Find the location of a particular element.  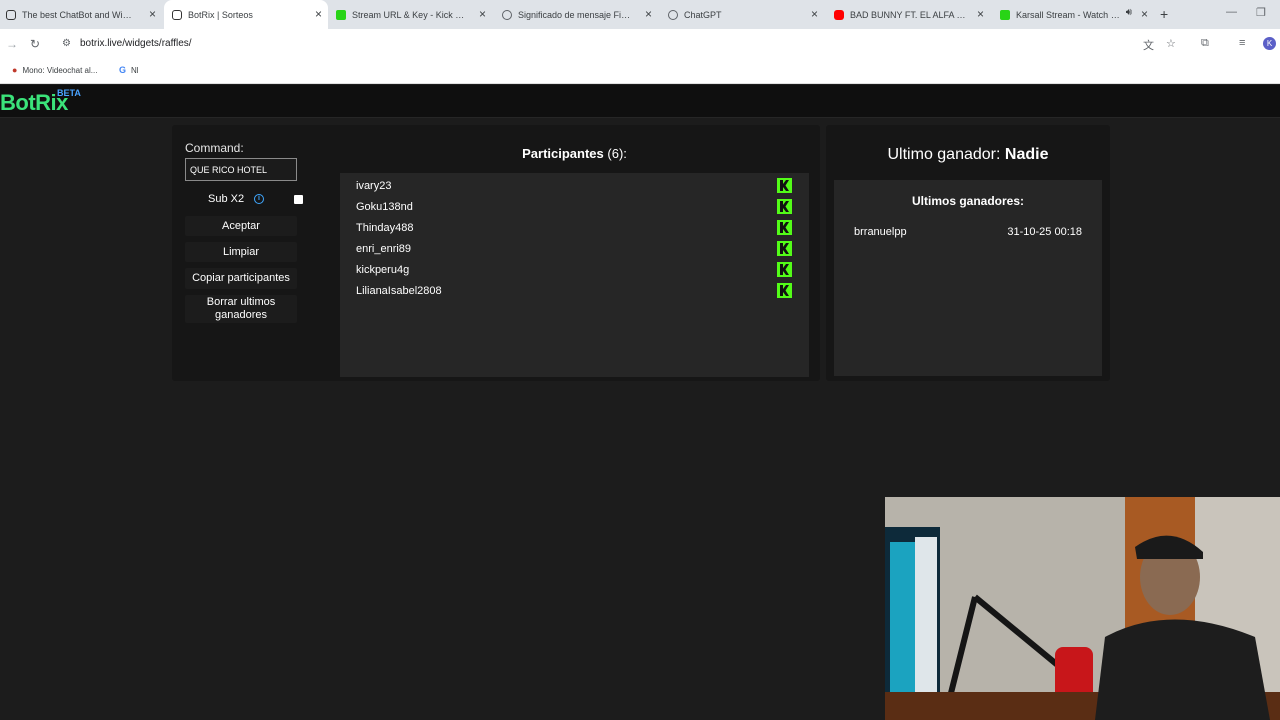

accept-button: Aceptar is located at coordinates (241, 226).